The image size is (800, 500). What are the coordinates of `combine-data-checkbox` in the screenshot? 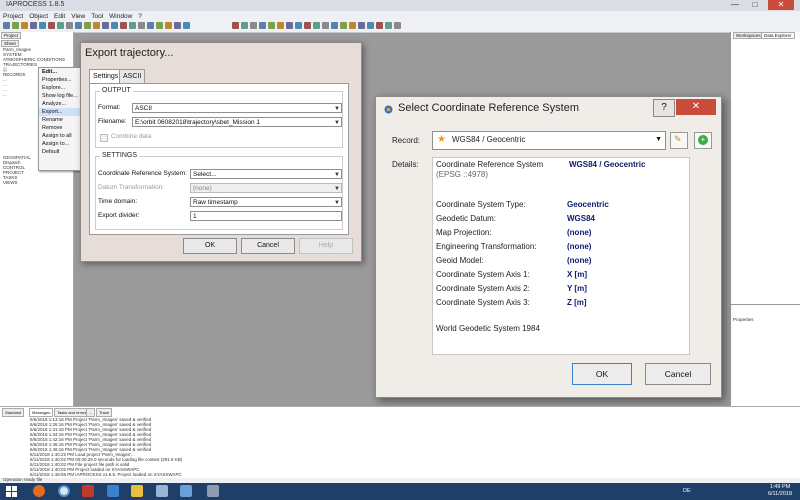 It's located at (104, 138).